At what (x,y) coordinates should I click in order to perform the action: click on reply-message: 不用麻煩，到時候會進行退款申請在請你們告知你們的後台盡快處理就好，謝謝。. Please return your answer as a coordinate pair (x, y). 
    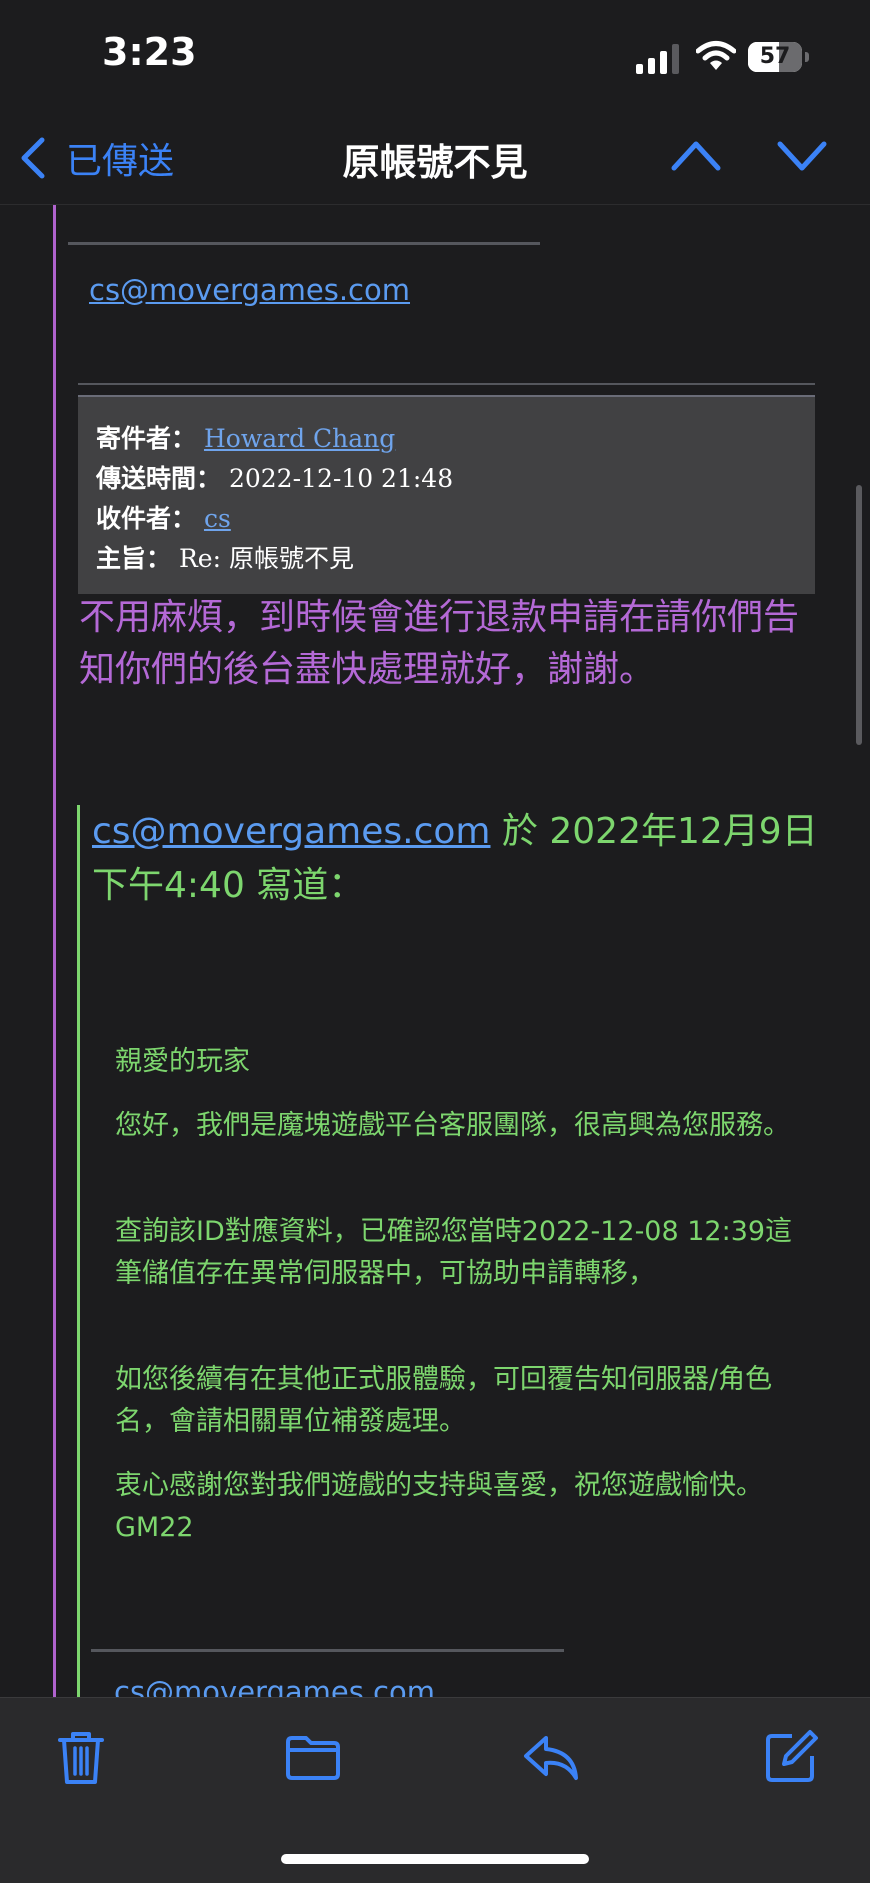
    Looking at the image, I should click on (439, 643).